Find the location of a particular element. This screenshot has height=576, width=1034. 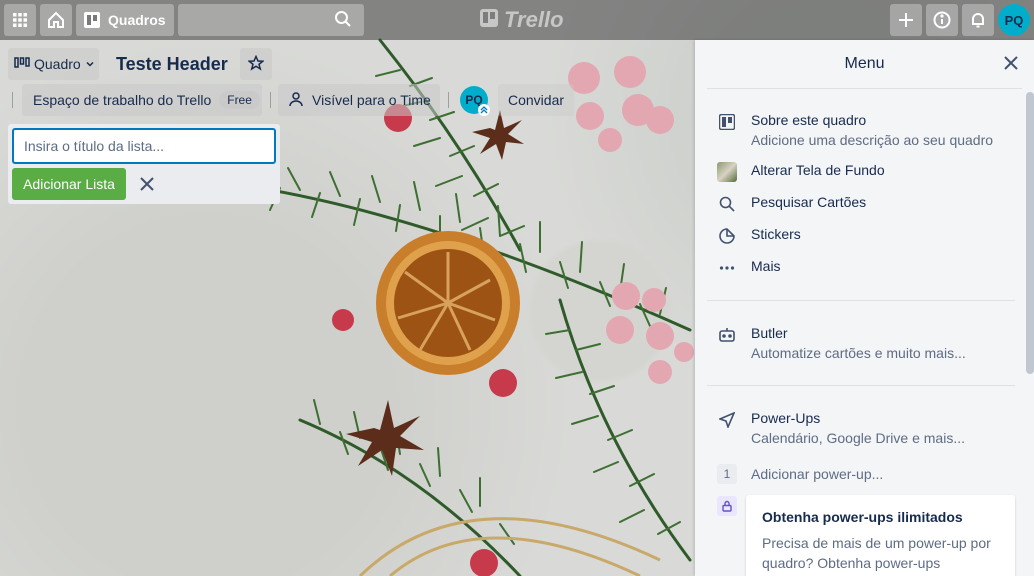

board-view-switcher: Quadro is located at coordinates (53, 64).